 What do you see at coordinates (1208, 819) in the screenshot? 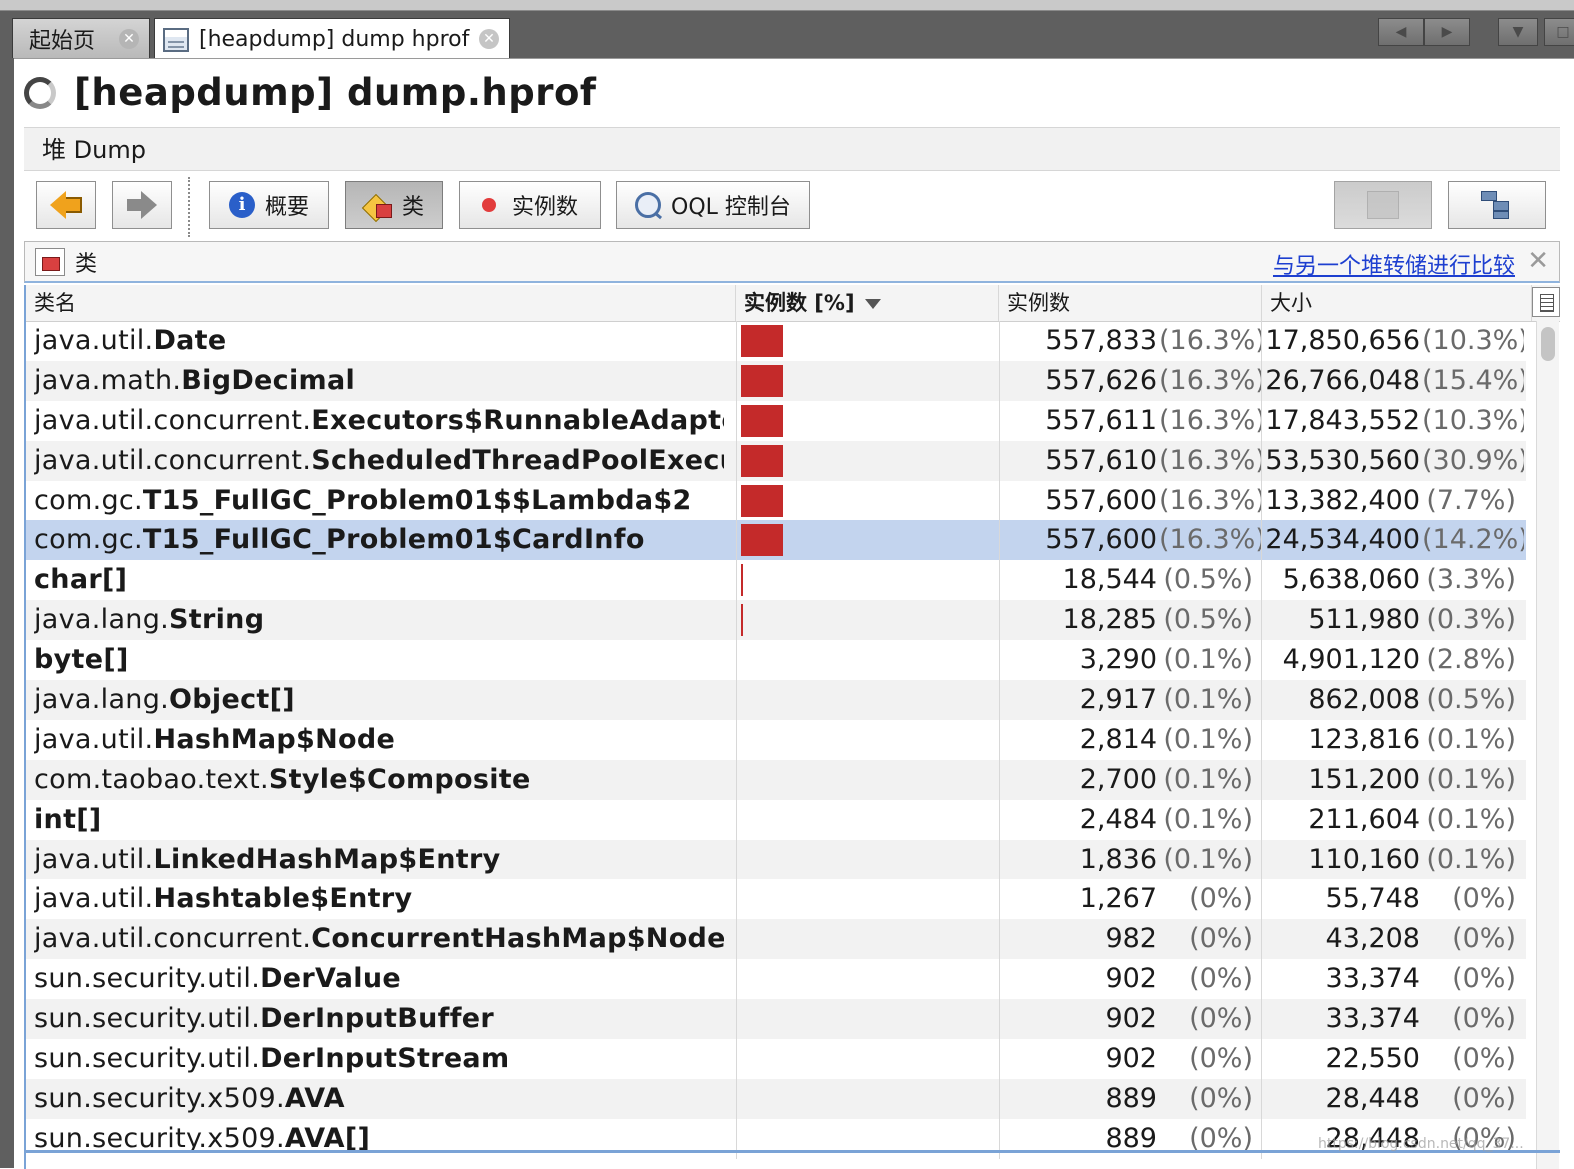
I see `instances-percent: (0.1%)` at bounding box center [1208, 819].